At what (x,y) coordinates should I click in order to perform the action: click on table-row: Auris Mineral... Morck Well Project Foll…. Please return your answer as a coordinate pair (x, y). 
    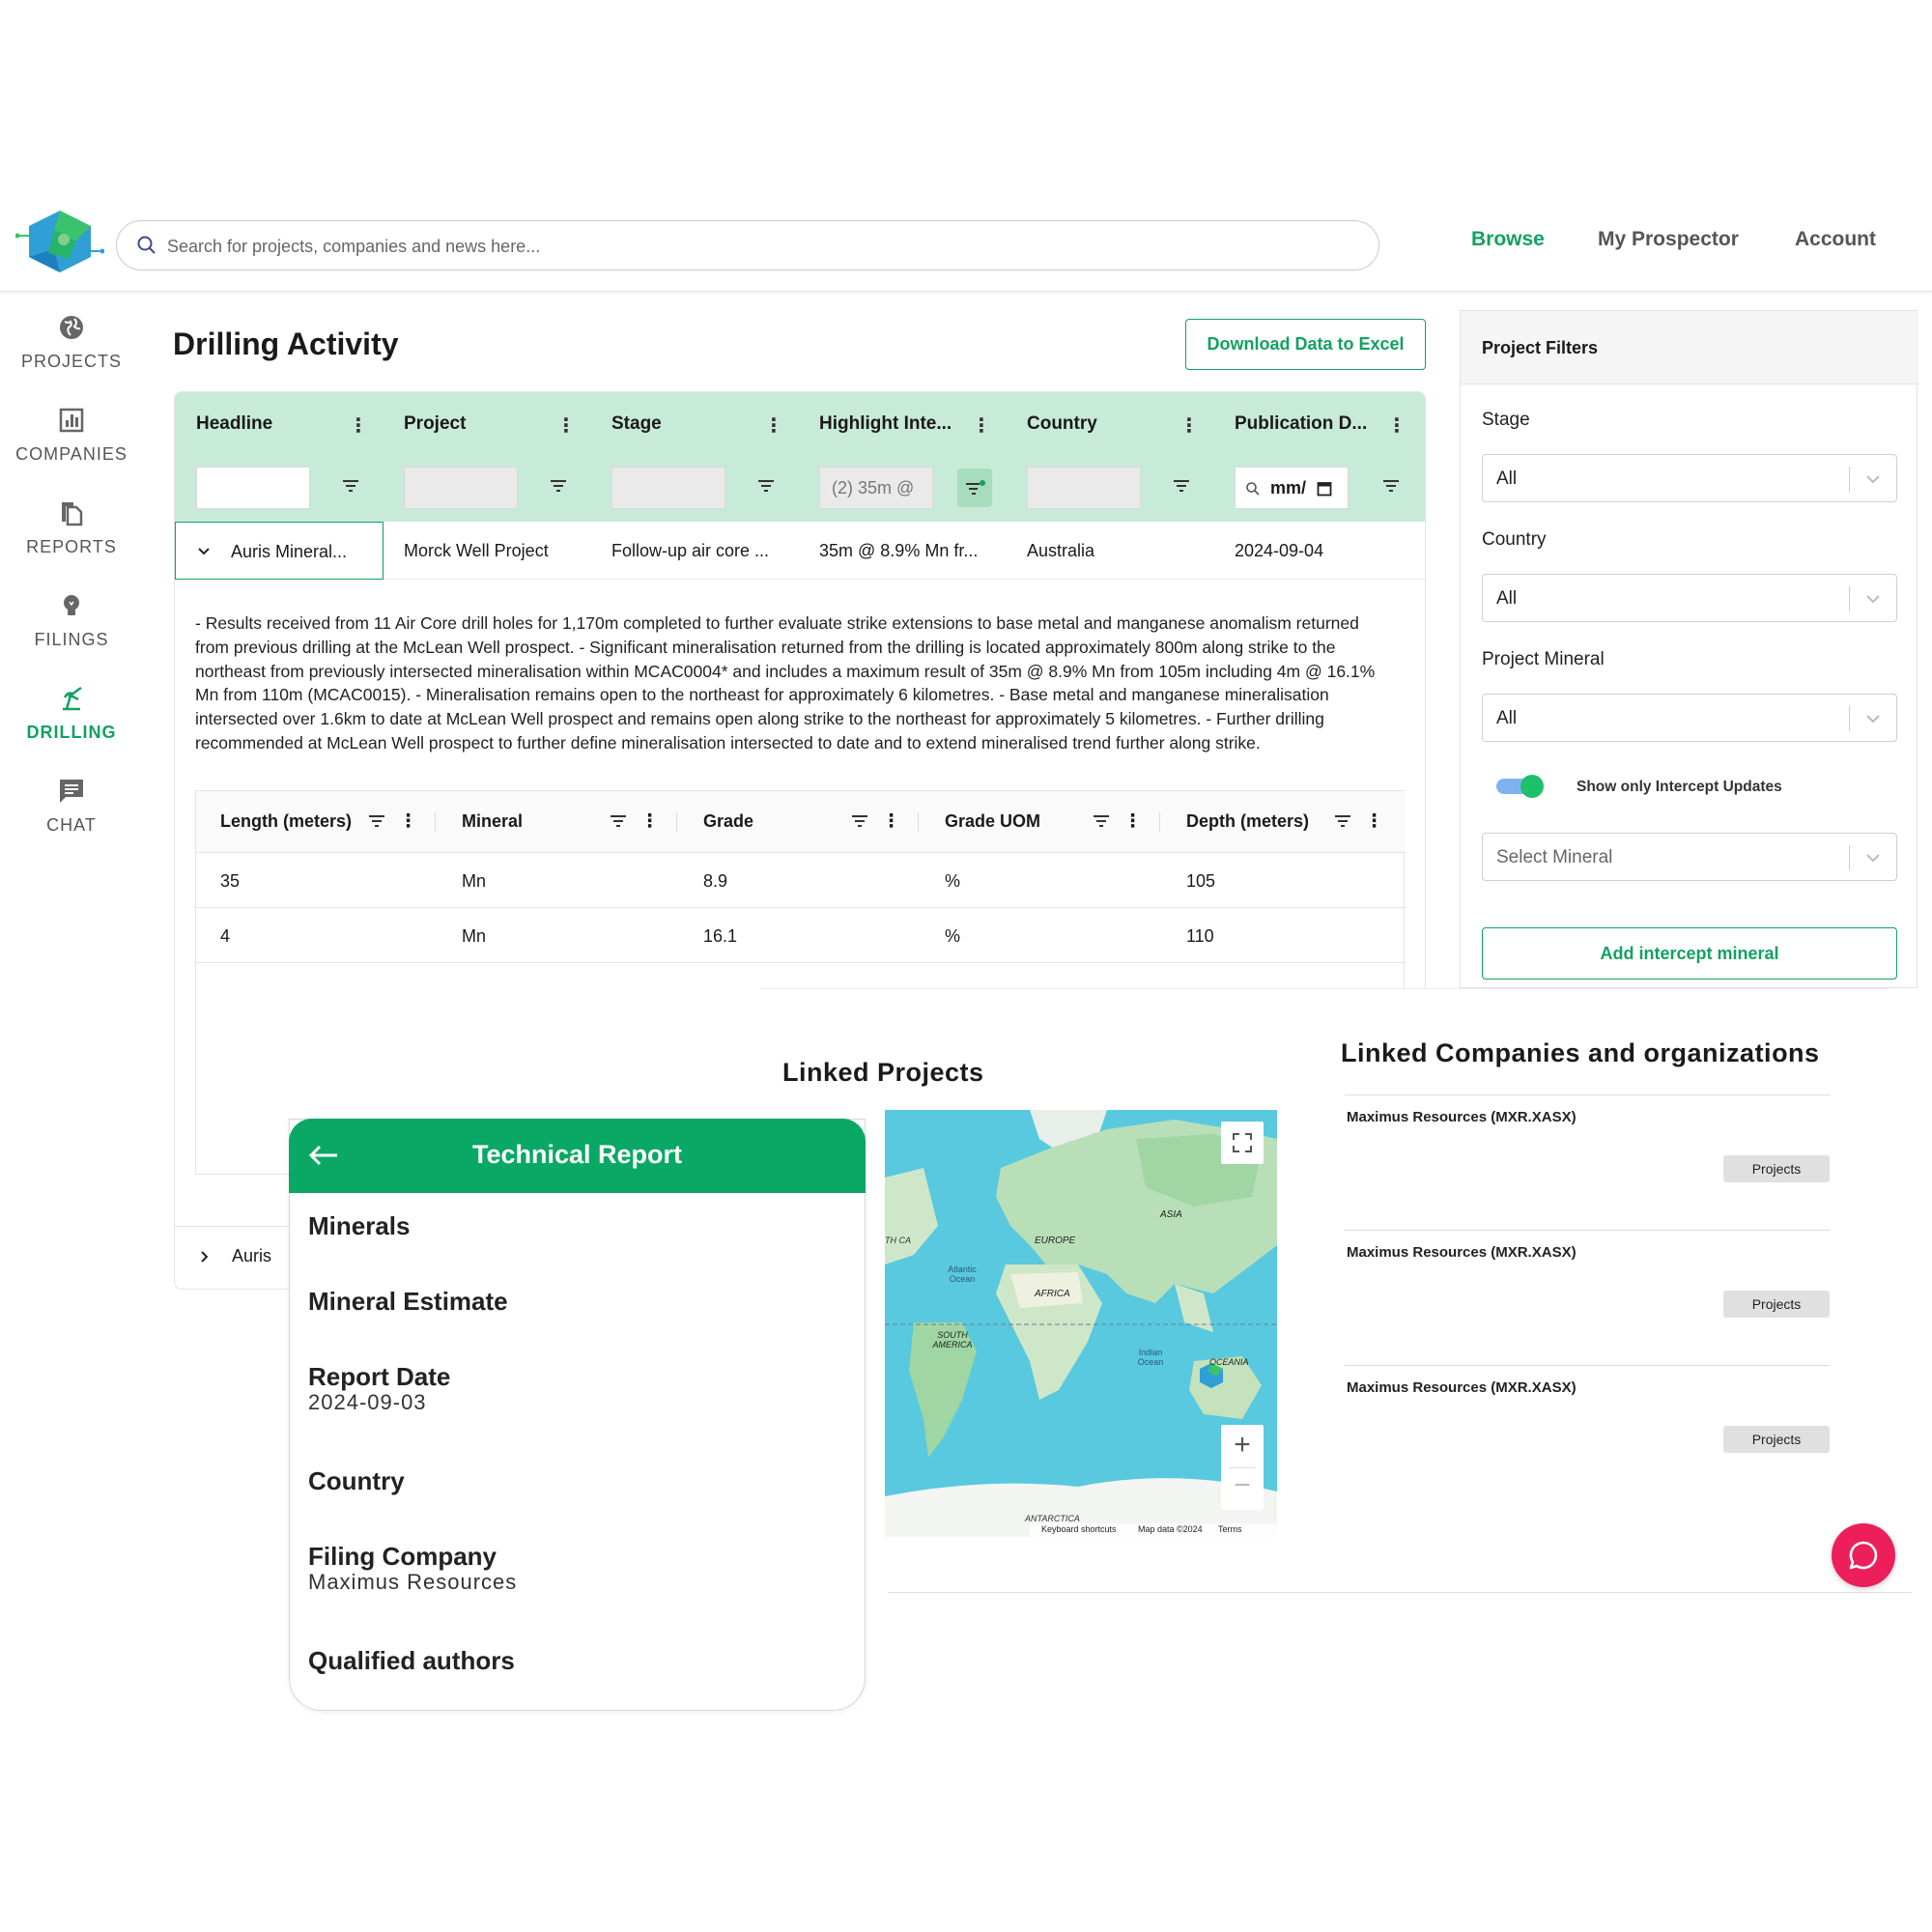
    Looking at the image, I should click on (800, 551).